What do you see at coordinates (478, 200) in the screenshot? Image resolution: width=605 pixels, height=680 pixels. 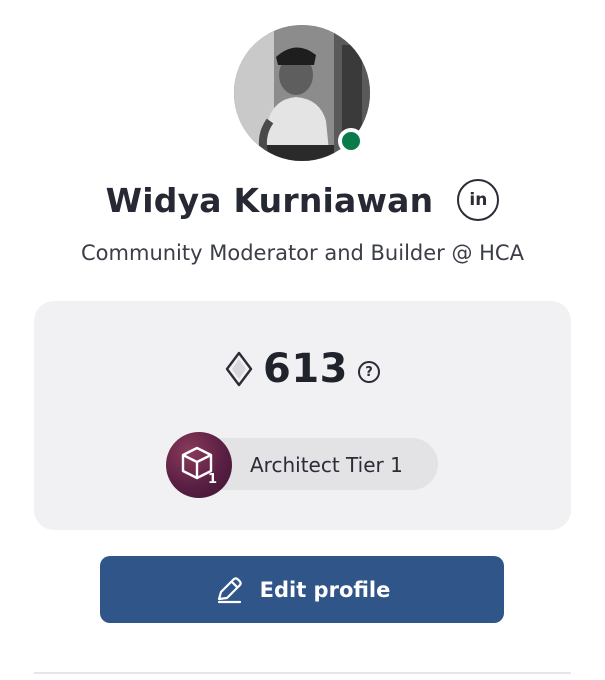 I see `linkedin-icon: in` at bounding box center [478, 200].